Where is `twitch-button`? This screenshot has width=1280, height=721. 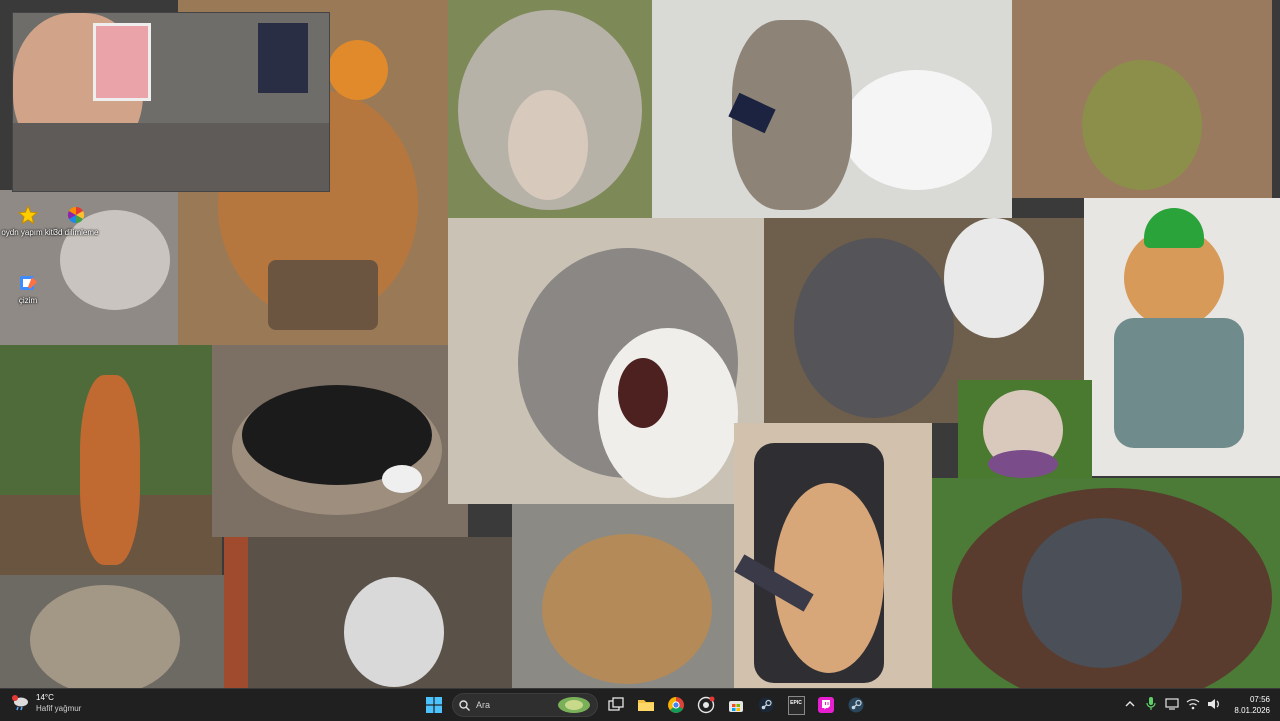 twitch-button is located at coordinates (826, 705).